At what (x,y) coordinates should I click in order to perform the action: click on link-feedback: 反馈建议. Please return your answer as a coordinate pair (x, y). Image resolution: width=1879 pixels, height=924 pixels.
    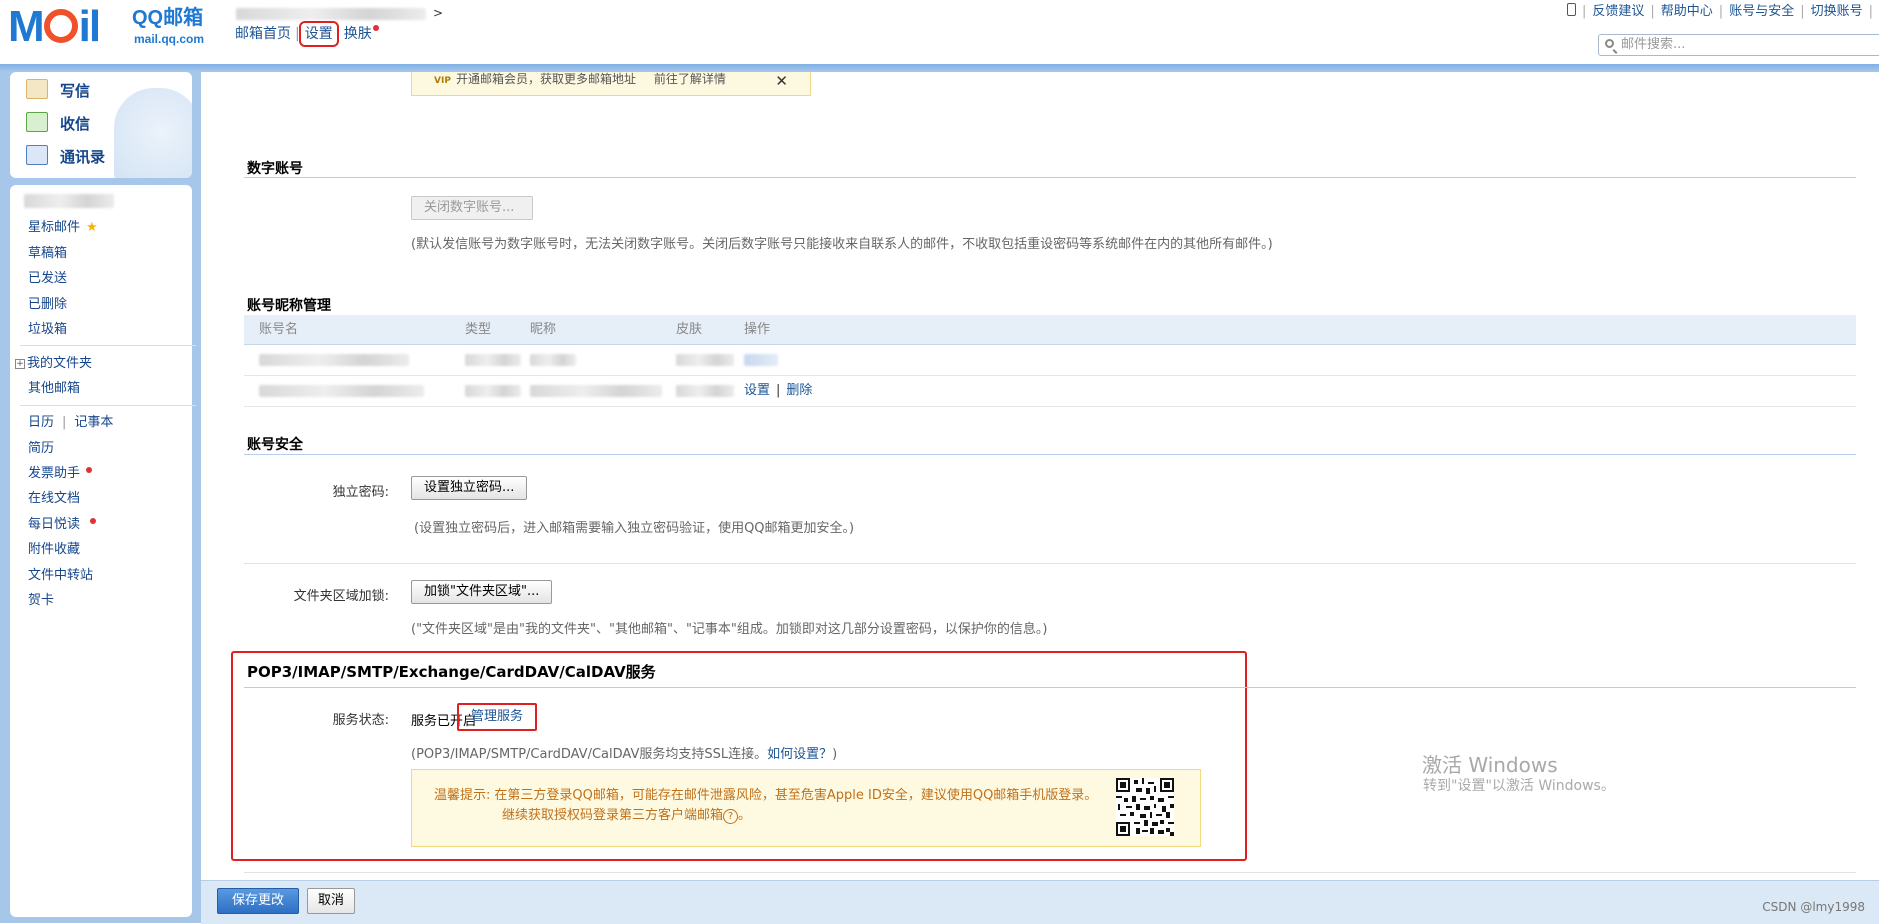
    Looking at the image, I should click on (1618, 11).